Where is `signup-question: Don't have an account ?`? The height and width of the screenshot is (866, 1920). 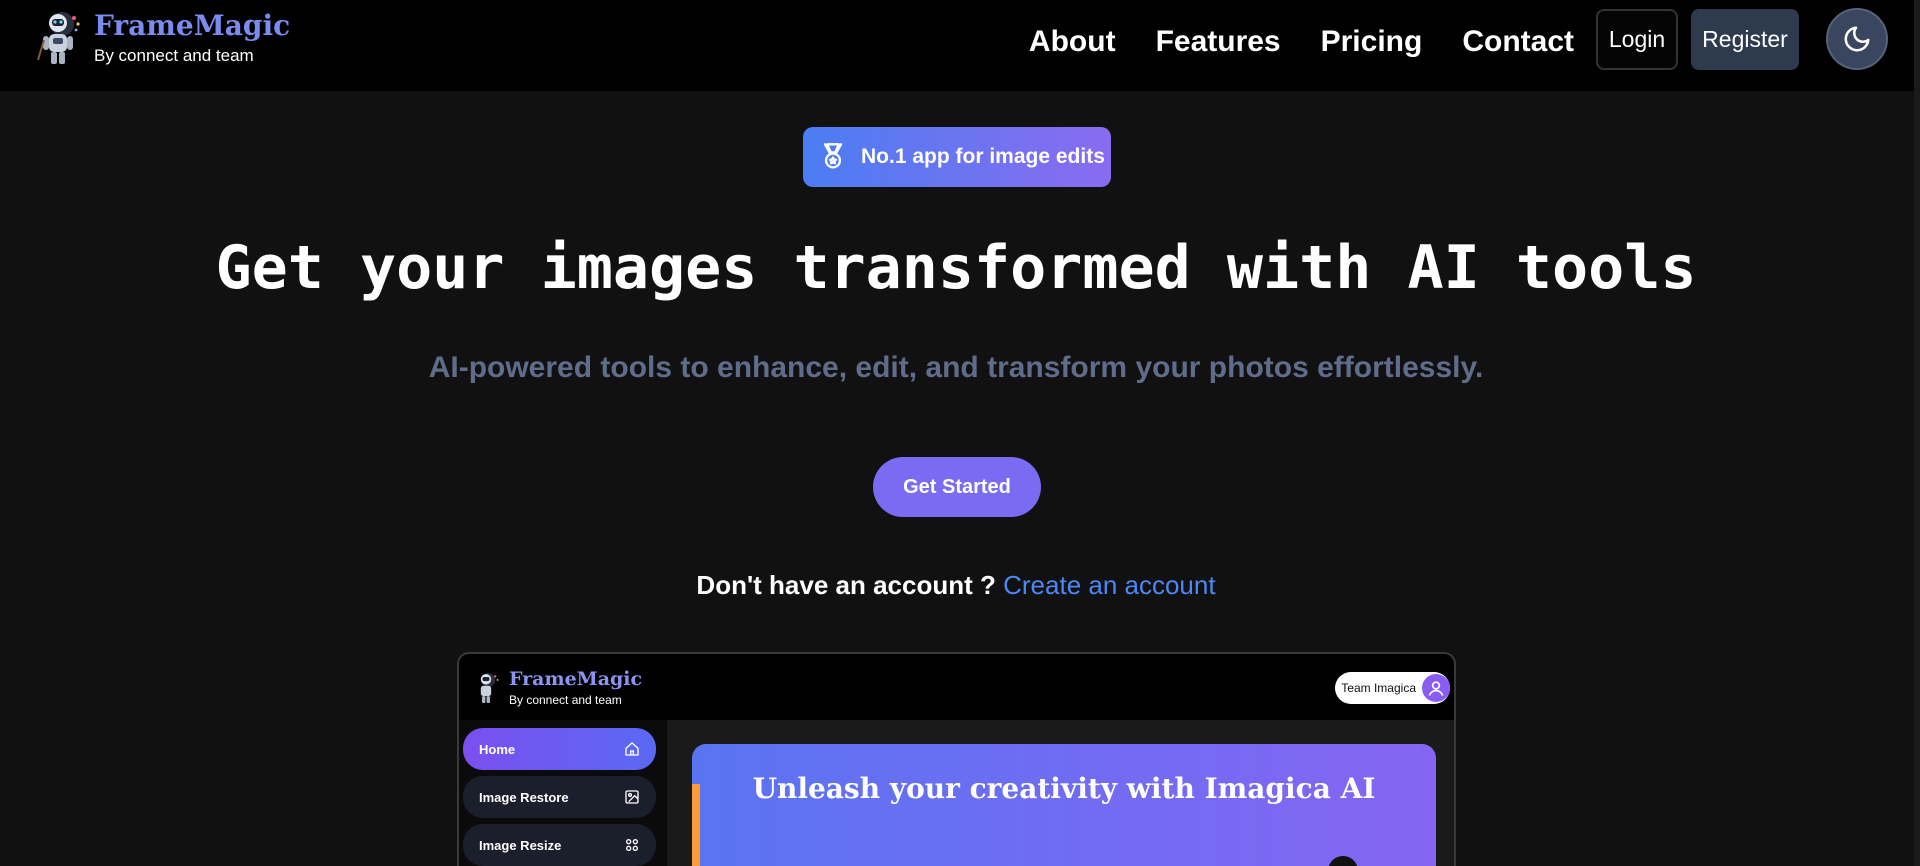
signup-question: Don't have an account ? is located at coordinates (846, 585).